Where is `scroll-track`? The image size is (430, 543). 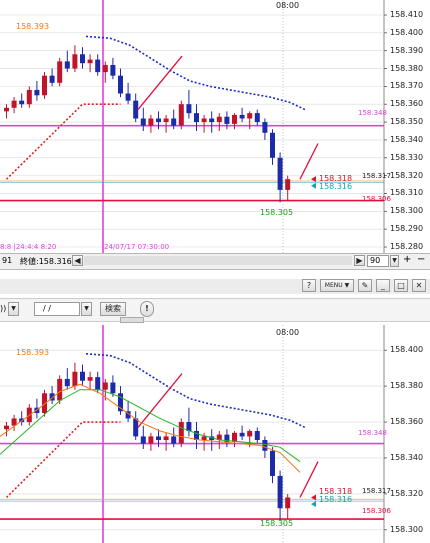 scroll-track is located at coordinates (218, 260).